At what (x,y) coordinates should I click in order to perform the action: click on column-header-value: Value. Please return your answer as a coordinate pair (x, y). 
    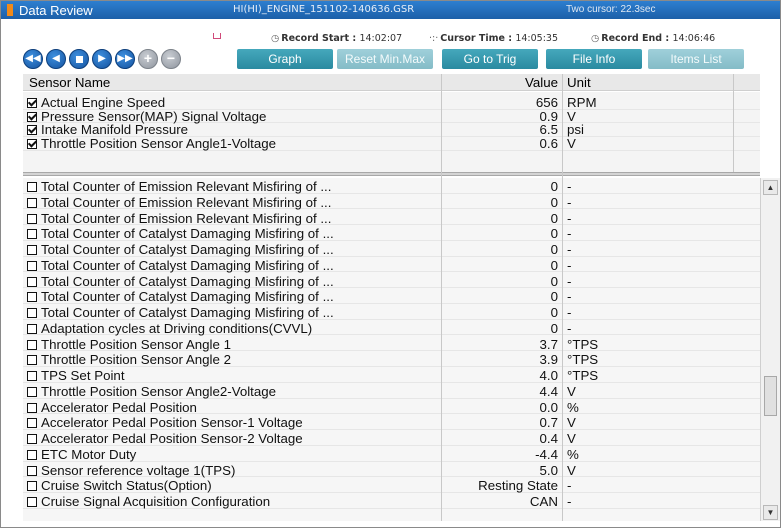
    Looking at the image, I should click on (500, 82).